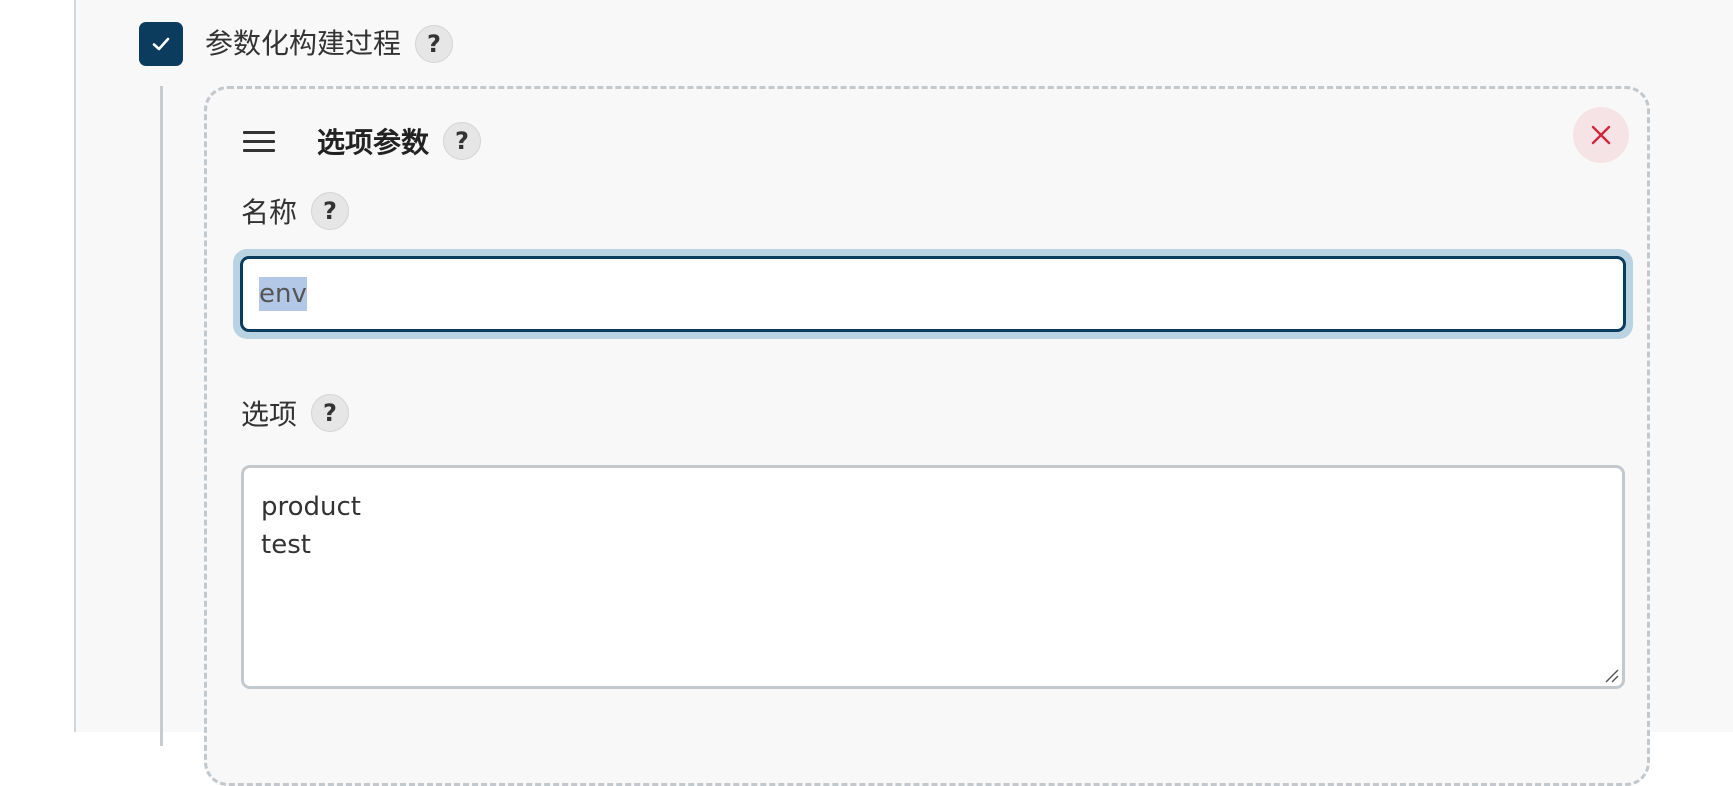  I want to click on delete-parameter-button, so click(1601, 135).